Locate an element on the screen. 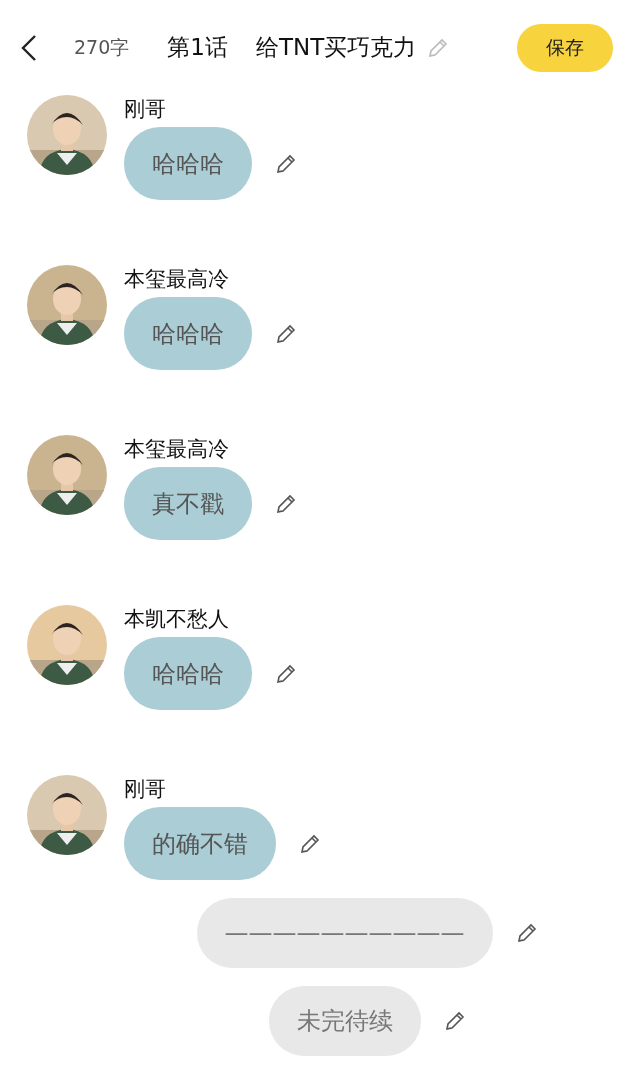  narration-bubble: —————————— is located at coordinates (344, 933).